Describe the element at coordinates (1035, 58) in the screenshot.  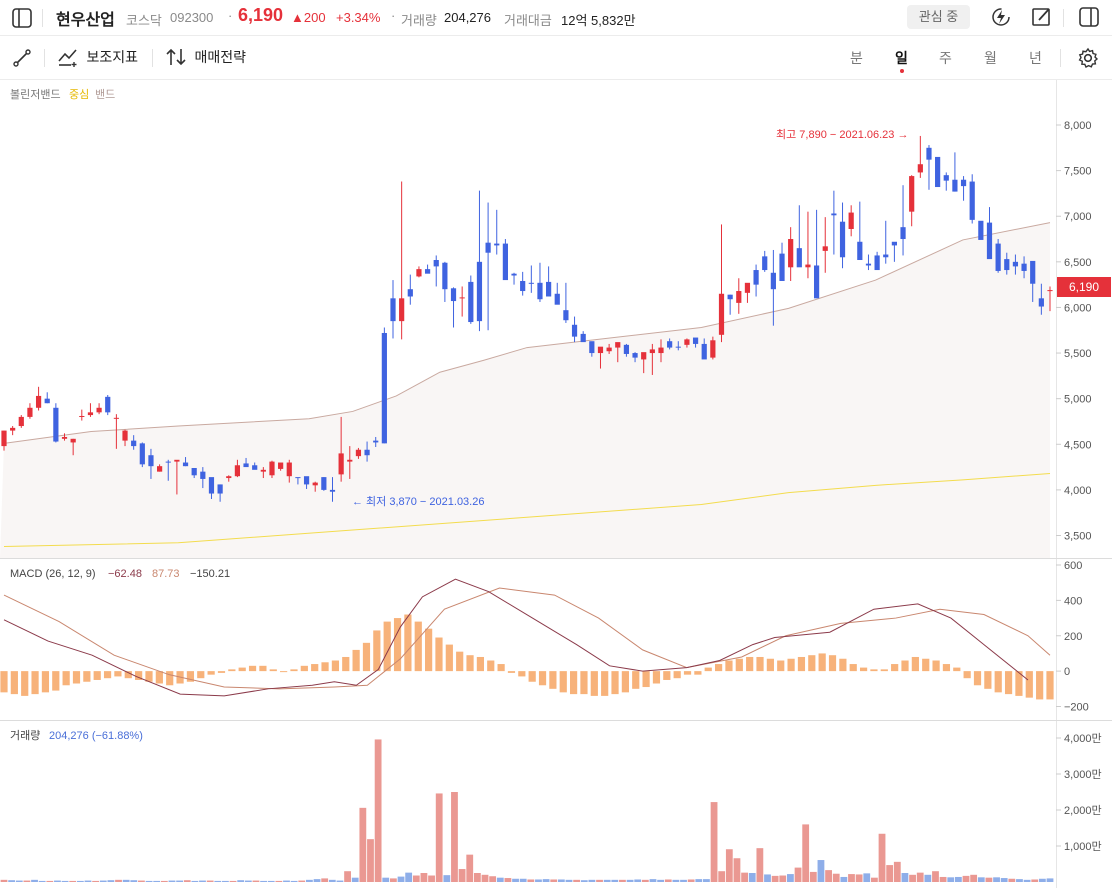
I see `period-year: 년` at that location.